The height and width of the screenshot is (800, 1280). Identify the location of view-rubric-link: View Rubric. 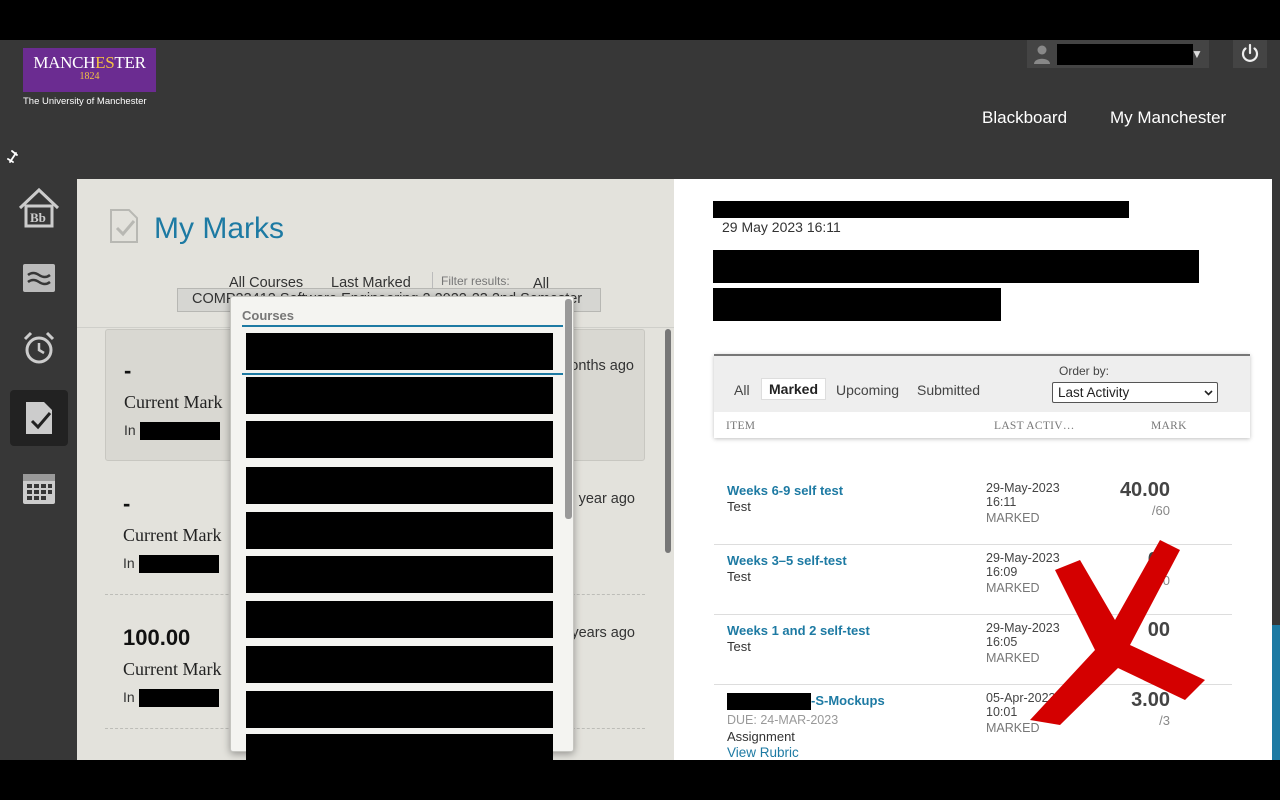
(763, 752).